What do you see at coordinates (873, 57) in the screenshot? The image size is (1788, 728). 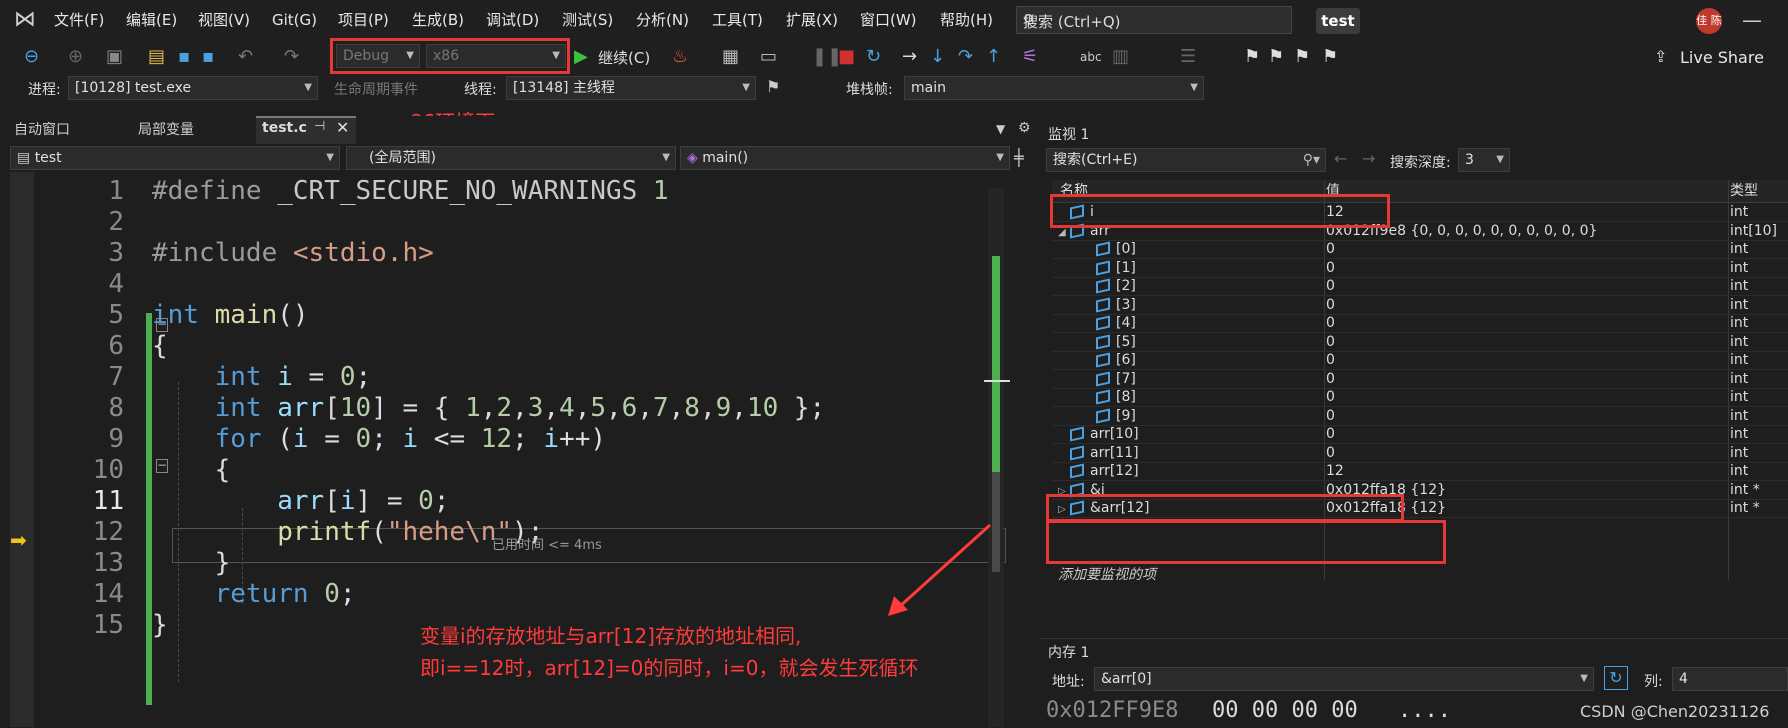 I see `restart-icon: ↻` at bounding box center [873, 57].